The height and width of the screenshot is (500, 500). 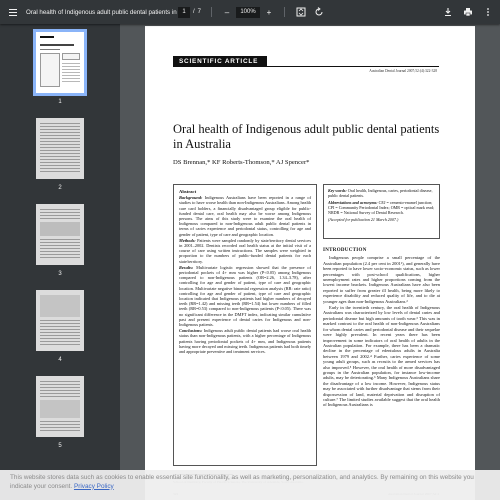 I want to click on thumbnail-page-number: 3, so click(x=60, y=274).